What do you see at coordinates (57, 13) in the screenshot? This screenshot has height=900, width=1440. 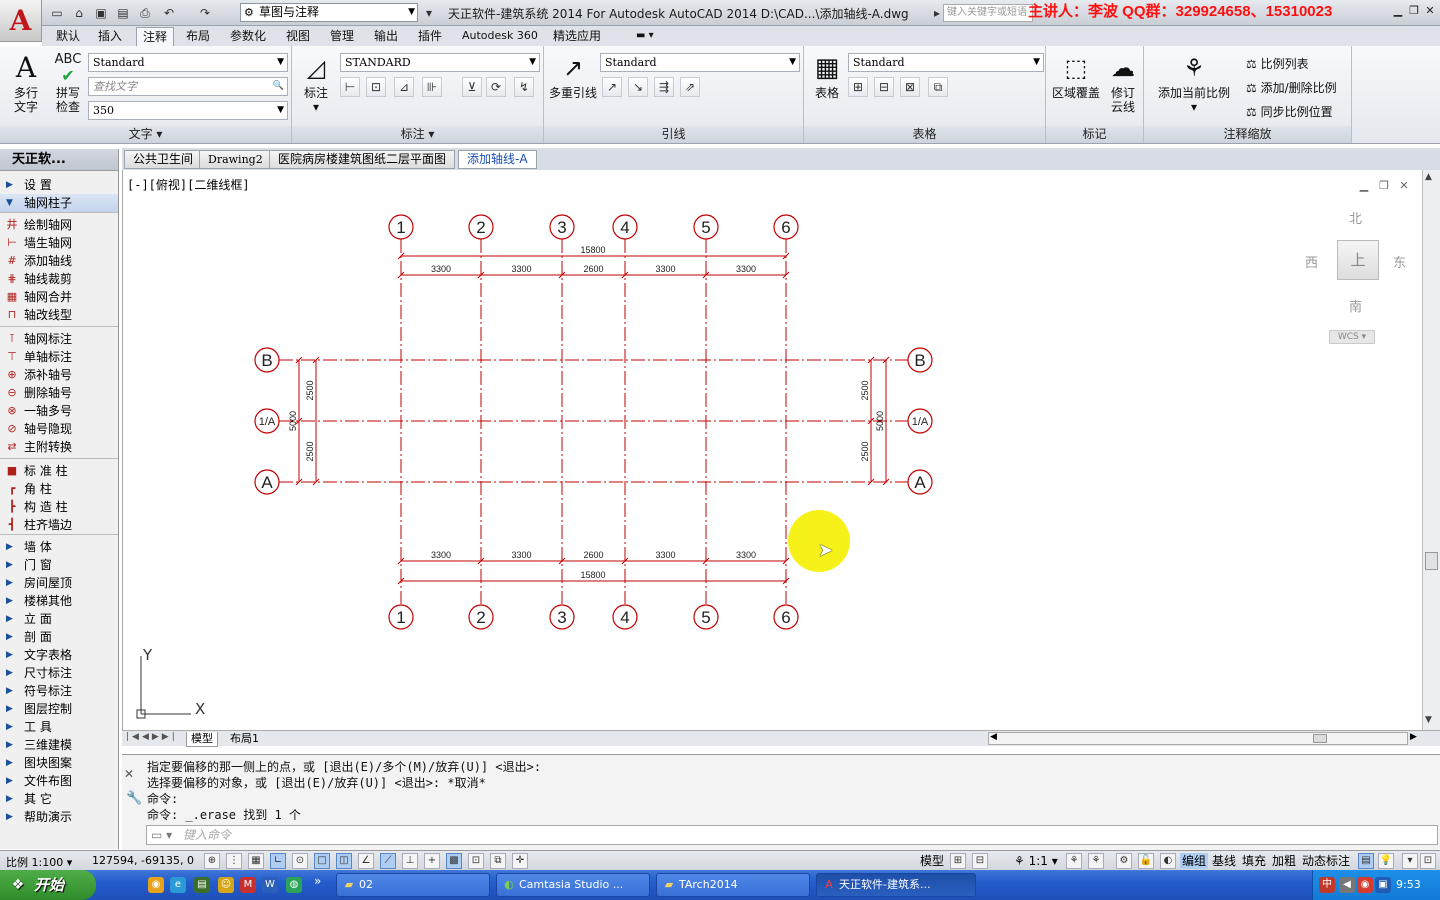 I see `new-icon: ▭` at bounding box center [57, 13].